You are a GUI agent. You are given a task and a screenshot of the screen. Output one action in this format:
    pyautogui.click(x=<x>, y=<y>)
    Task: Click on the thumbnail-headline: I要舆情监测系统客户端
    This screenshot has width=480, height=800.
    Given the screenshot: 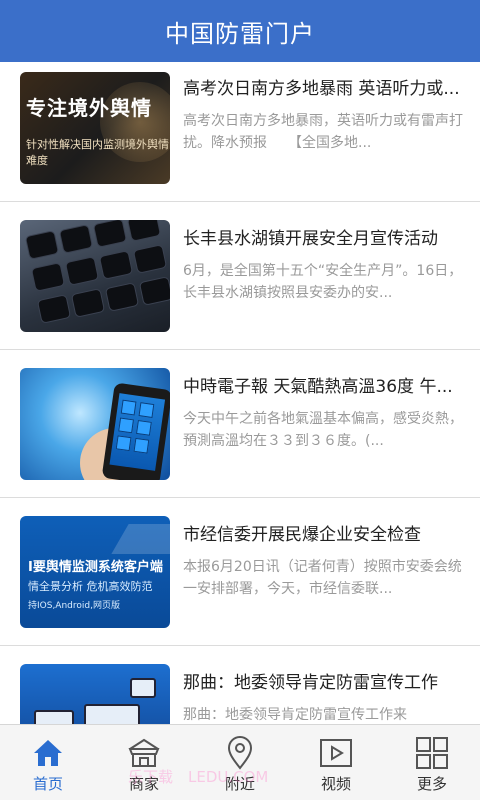 What is the action you would take?
    pyautogui.click(x=95, y=567)
    